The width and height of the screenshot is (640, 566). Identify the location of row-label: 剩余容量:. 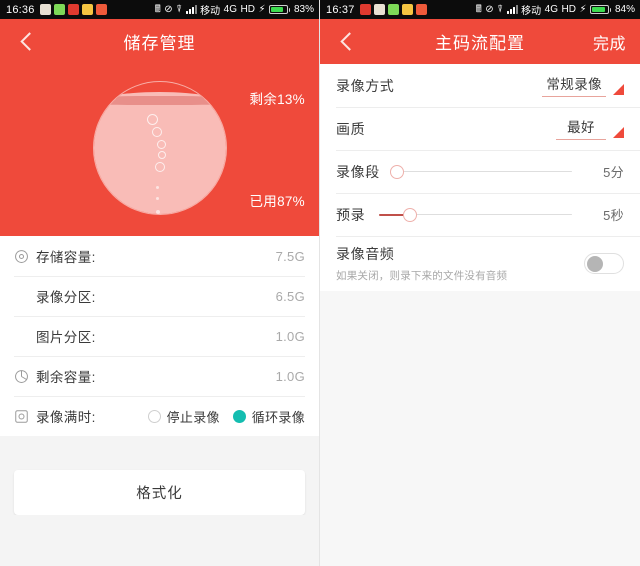
(66, 377).